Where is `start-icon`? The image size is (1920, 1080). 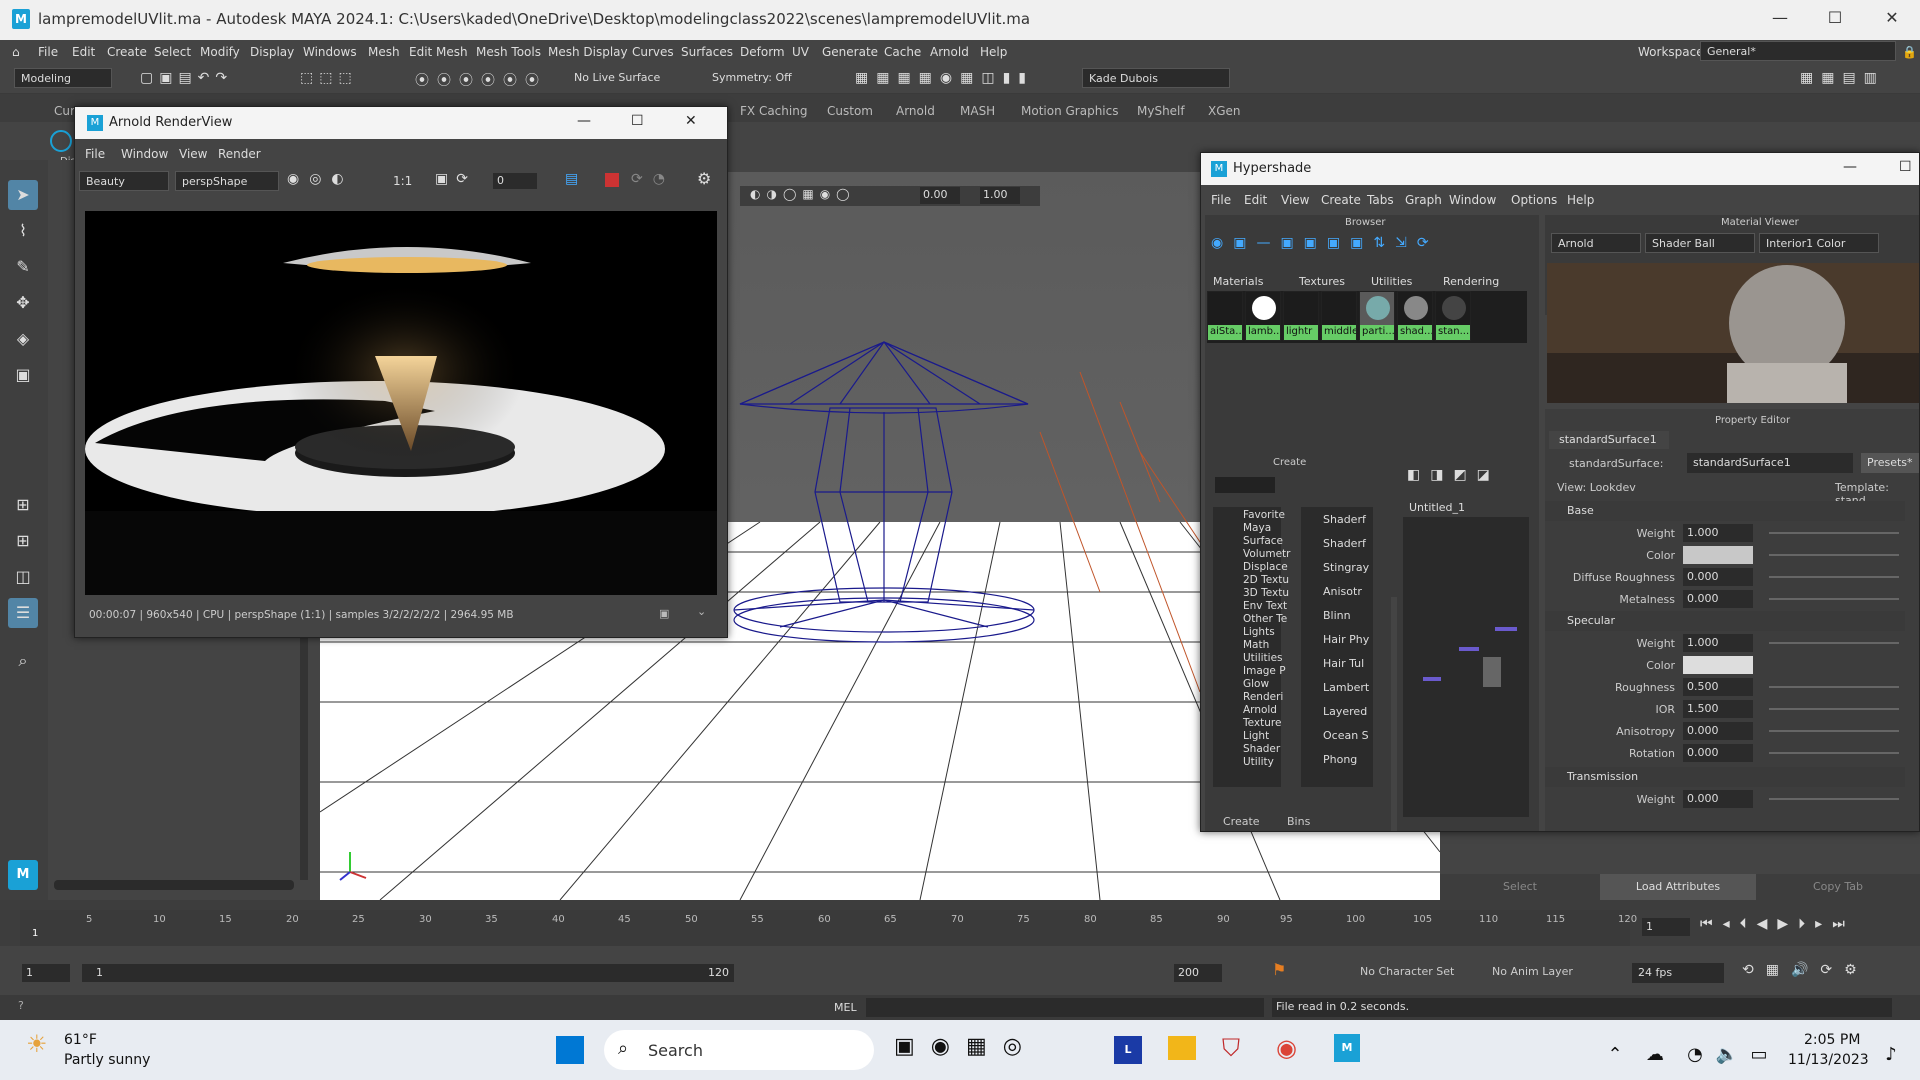 start-icon is located at coordinates (570, 1050).